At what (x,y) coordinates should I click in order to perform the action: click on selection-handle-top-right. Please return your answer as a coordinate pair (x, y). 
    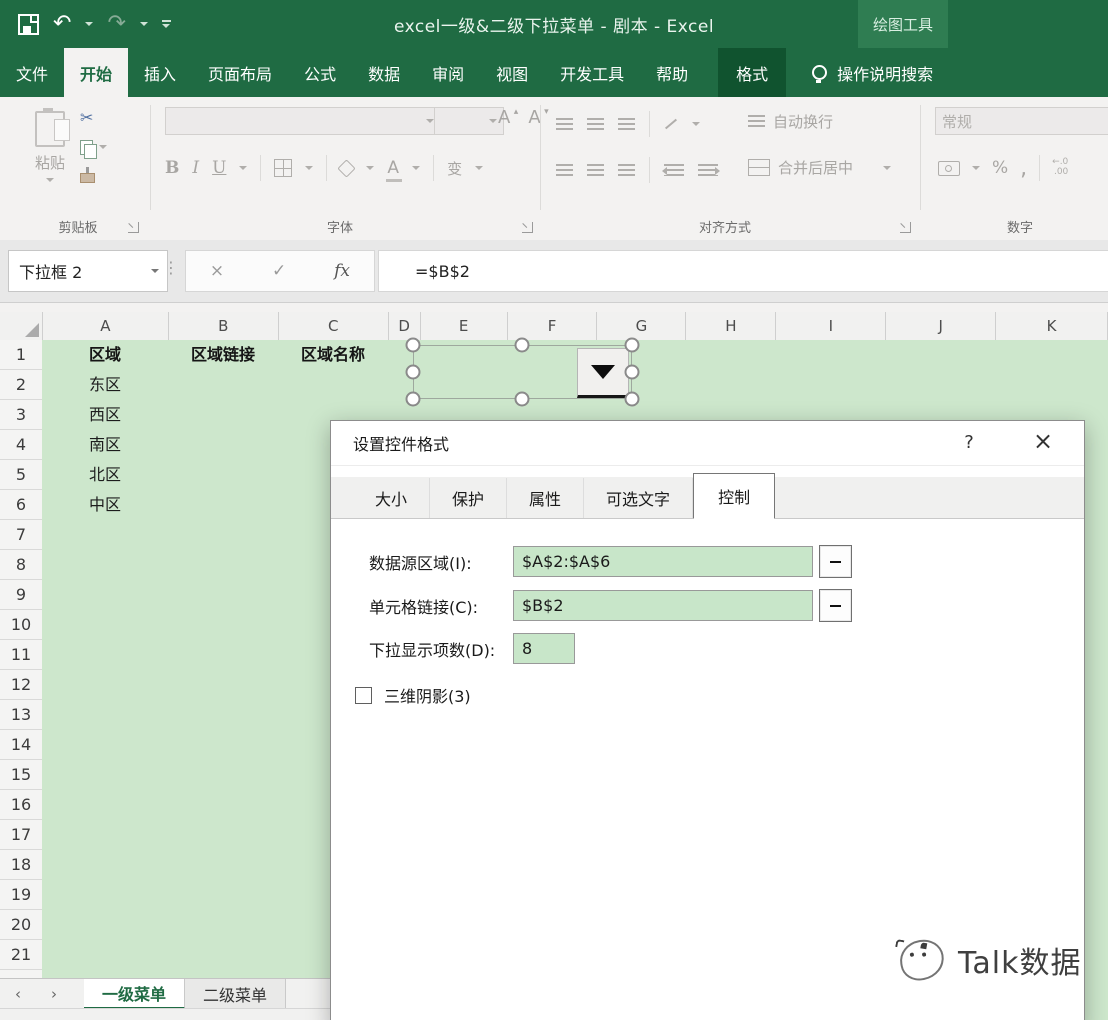
    Looking at the image, I should click on (632, 345).